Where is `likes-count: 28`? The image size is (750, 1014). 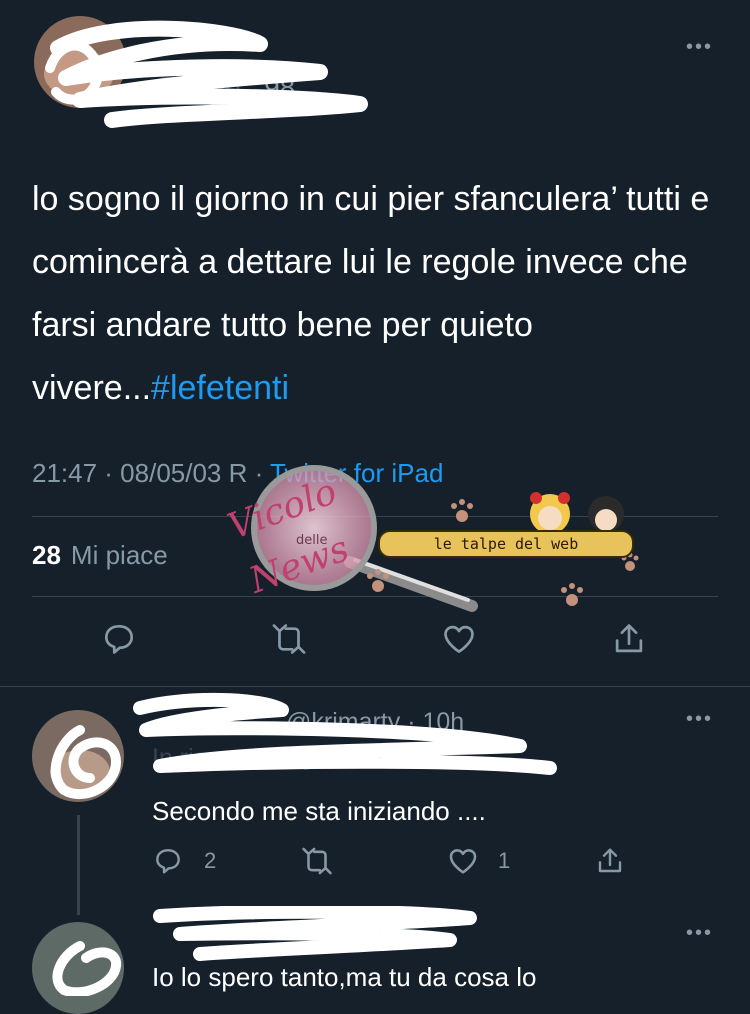
likes-count: 28 is located at coordinates (46, 555).